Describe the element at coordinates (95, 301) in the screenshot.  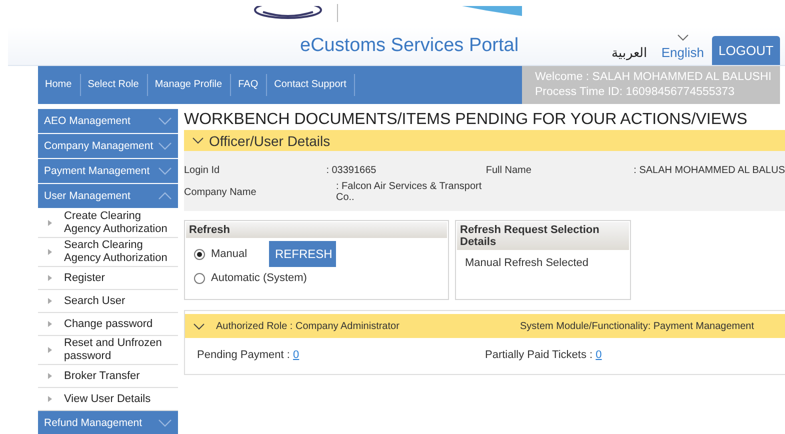
I see `menu-item: Search User` at that location.